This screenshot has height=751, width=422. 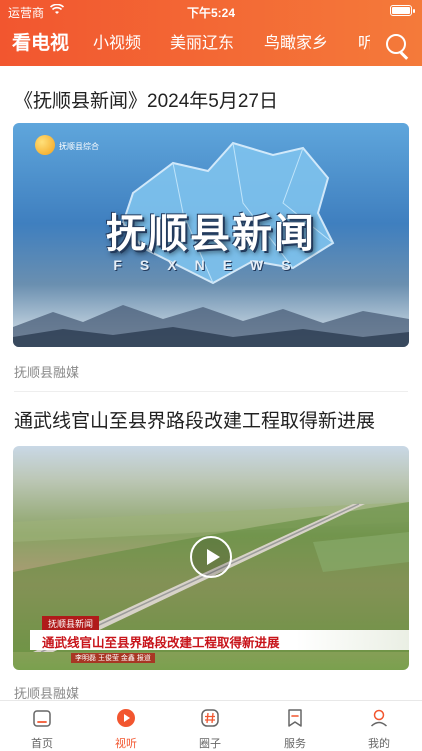 I want to click on tab-short-video: 小视频, so click(x=117, y=44).